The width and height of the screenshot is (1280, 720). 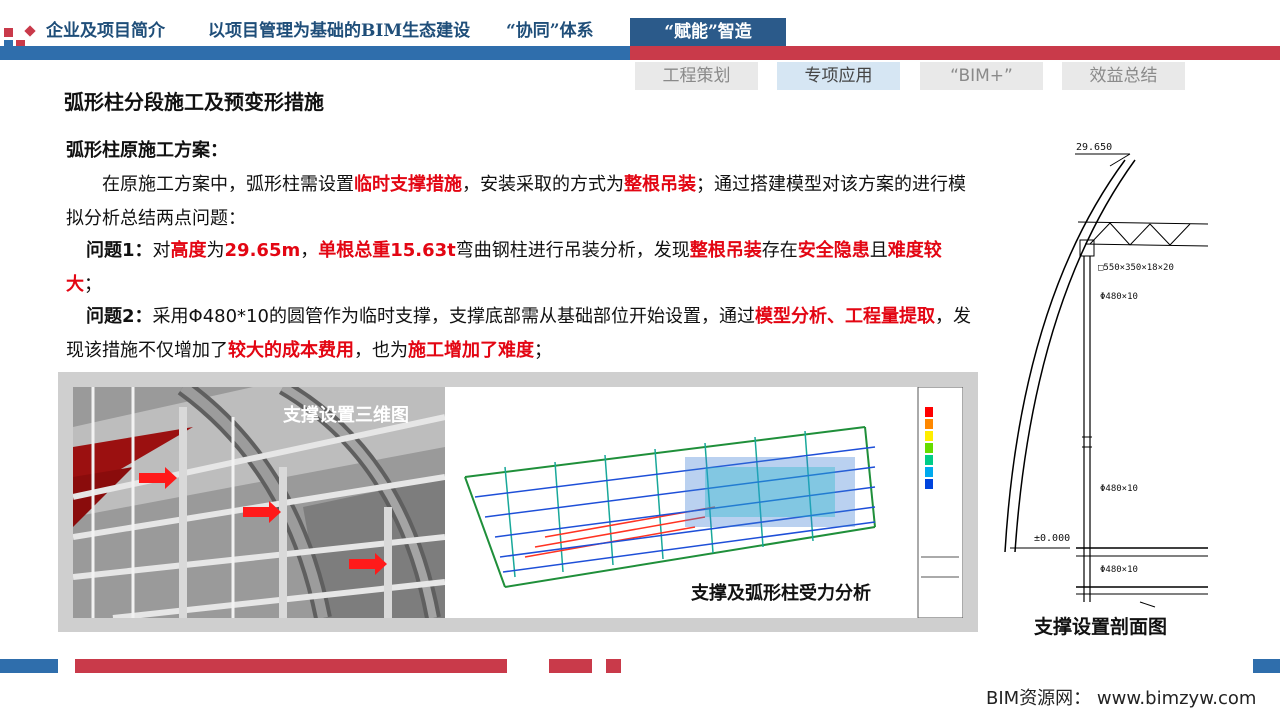 I want to click on q1-text-b: 为, so click(x=215, y=250).